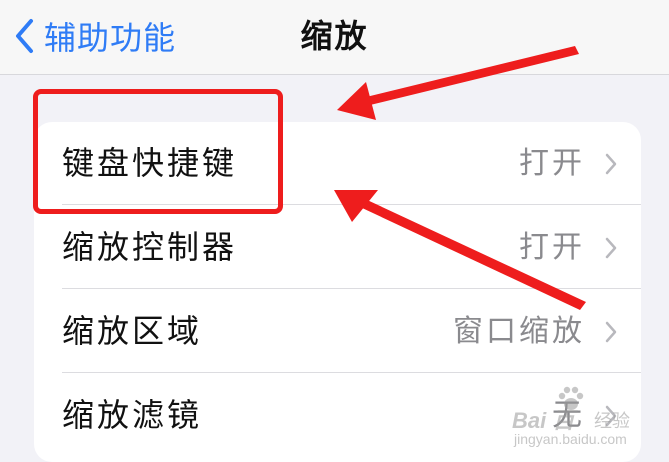 This screenshot has height=462, width=669. Describe the element at coordinates (612, 421) in the screenshot. I see `watermark-sub: 经验` at that location.